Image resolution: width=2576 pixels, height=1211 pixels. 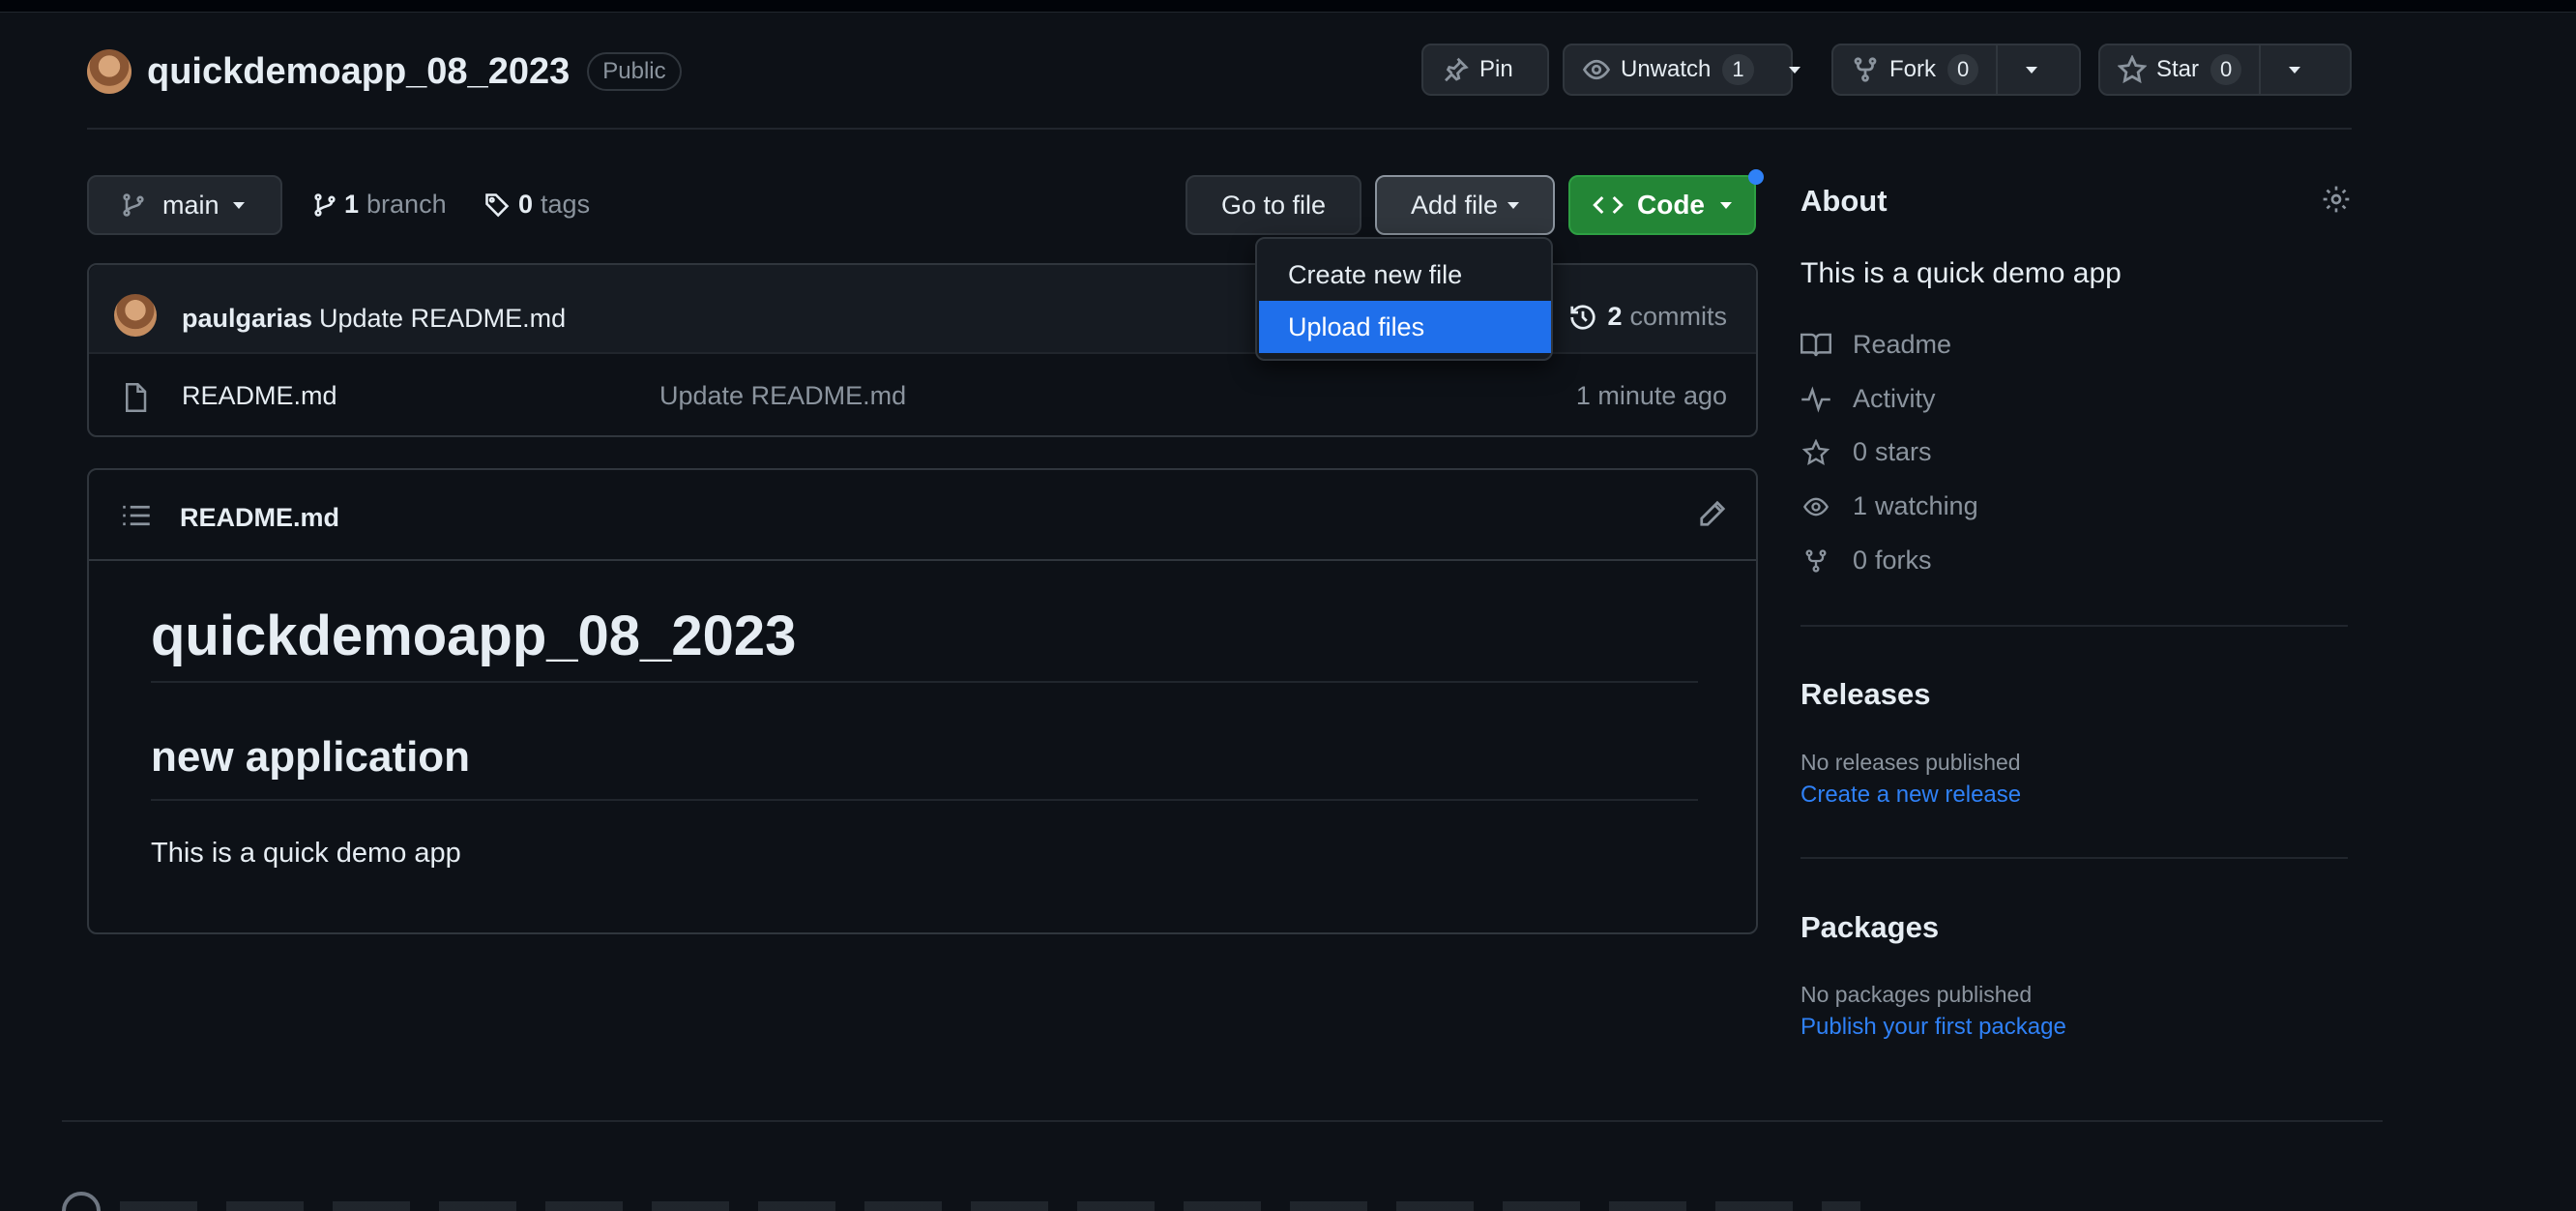 What do you see at coordinates (136, 515) in the screenshot?
I see `list-icon` at bounding box center [136, 515].